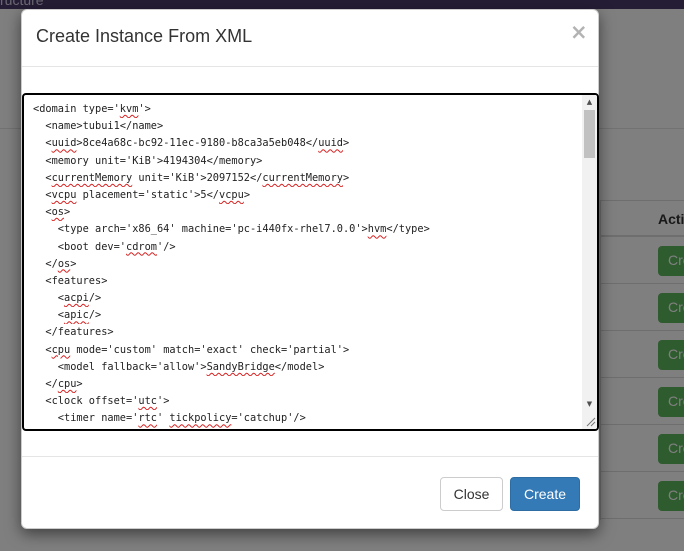 The image size is (684, 551). Describe the element at coordinates (545, 494) in the screenshot. I see `create-button: Create` at that location.